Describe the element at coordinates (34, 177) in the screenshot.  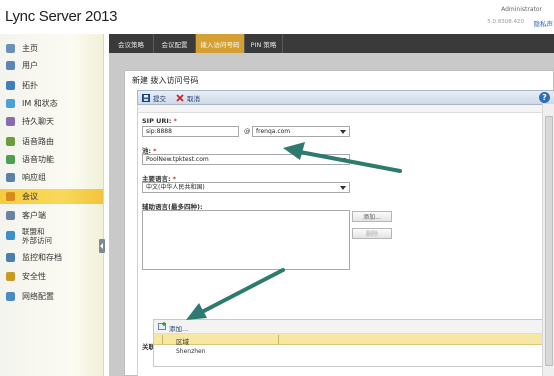
I see `sidebar-item-label: 响应组` at that location.